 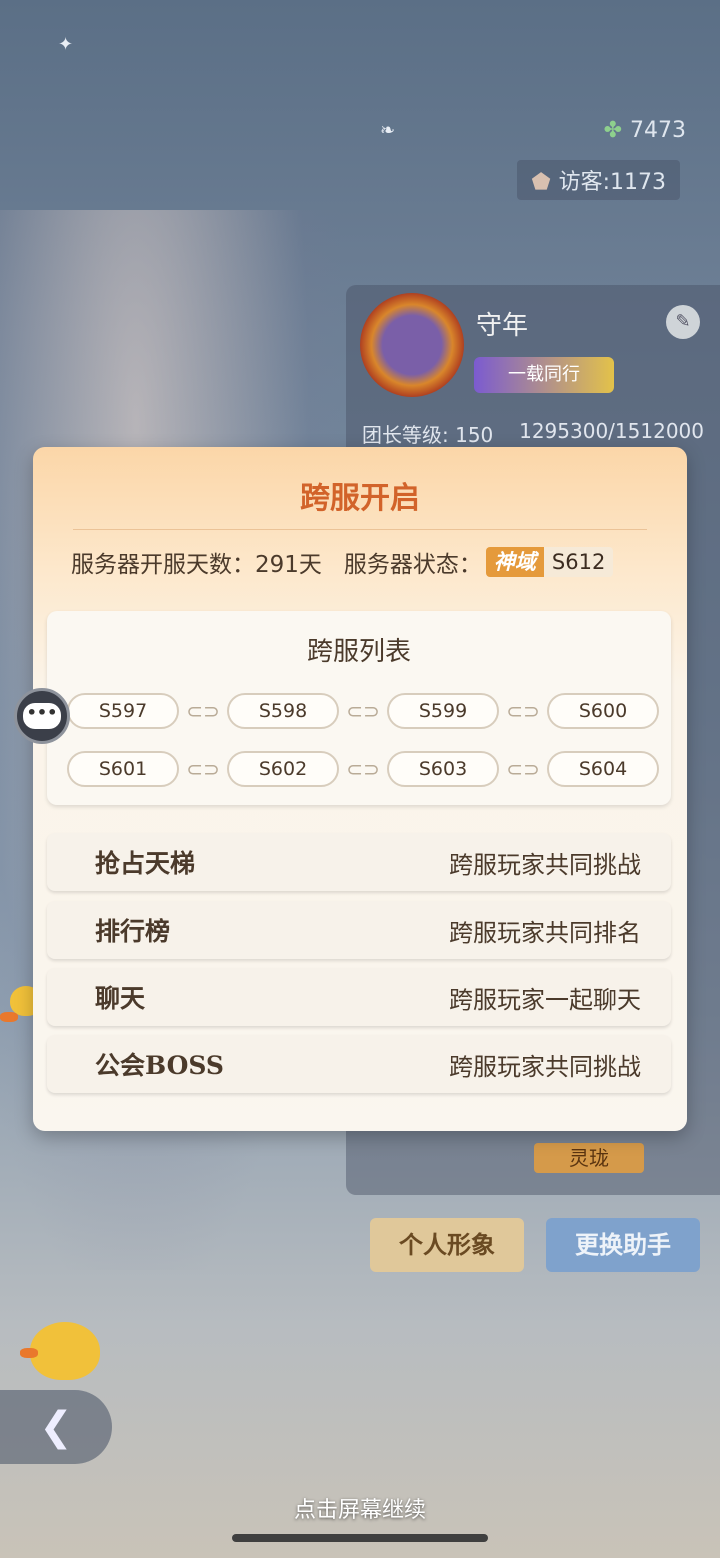 I want to click on assistant-name: 灵珑, so click(x=589, y=1158).